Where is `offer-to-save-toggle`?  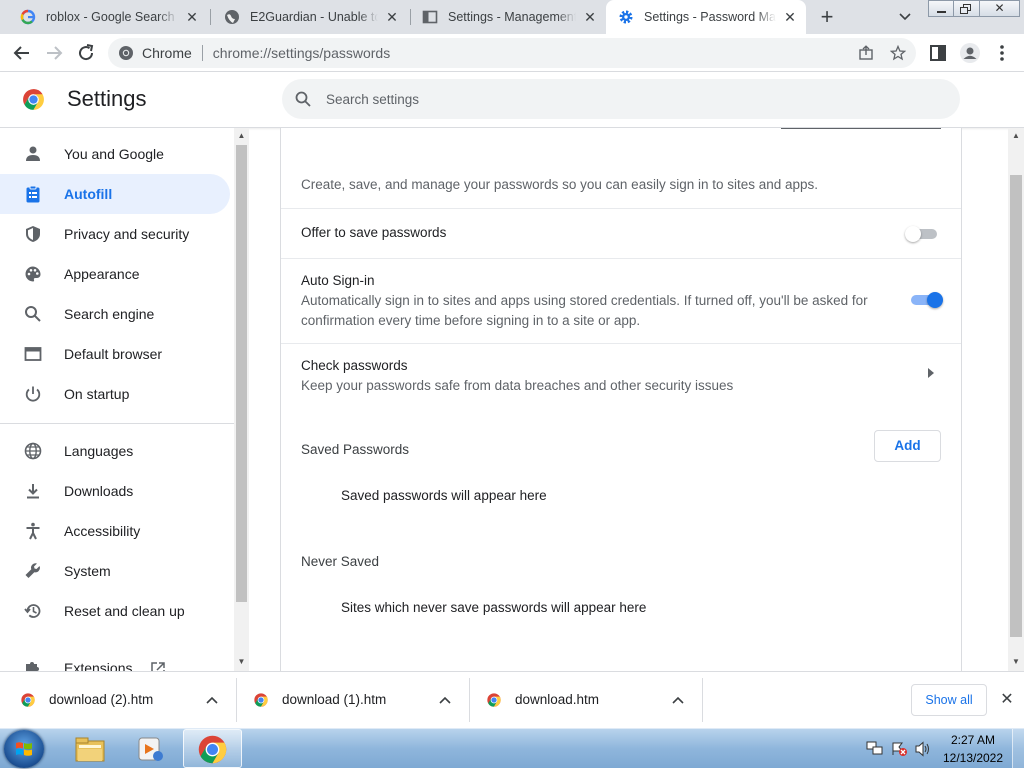
offer-to-save-toggle is located at coordinates (922, 234).